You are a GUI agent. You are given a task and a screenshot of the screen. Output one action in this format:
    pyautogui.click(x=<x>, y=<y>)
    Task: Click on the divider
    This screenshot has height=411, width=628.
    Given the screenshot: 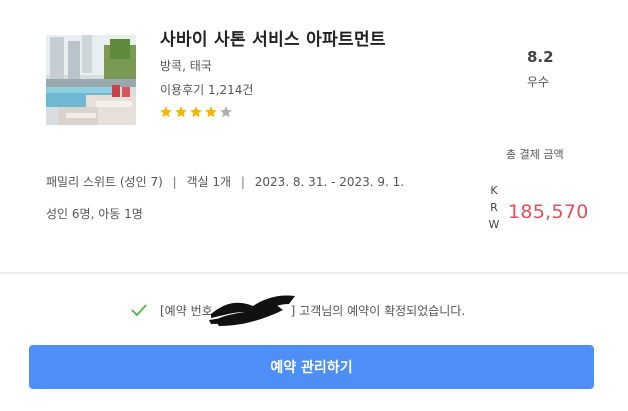 What is the action you would take?
    pyautogui.click(x=314, y=273)
    